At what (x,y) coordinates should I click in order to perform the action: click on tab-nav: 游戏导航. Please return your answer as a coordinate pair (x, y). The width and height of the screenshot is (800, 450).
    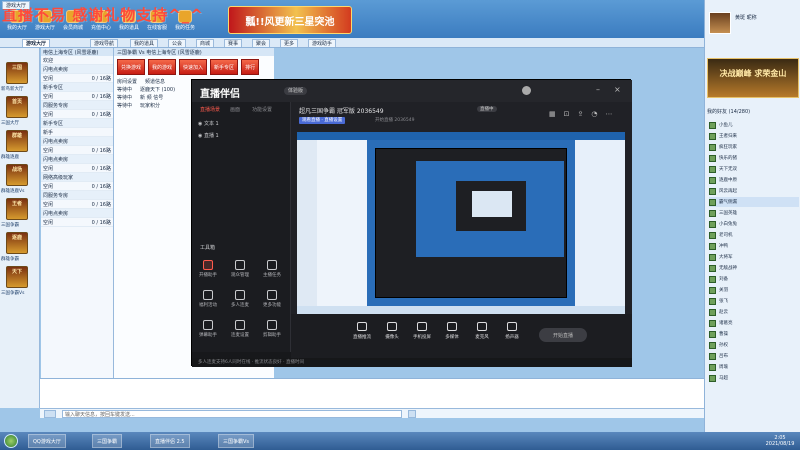
    Looking at the image, I should click on (104, 43).